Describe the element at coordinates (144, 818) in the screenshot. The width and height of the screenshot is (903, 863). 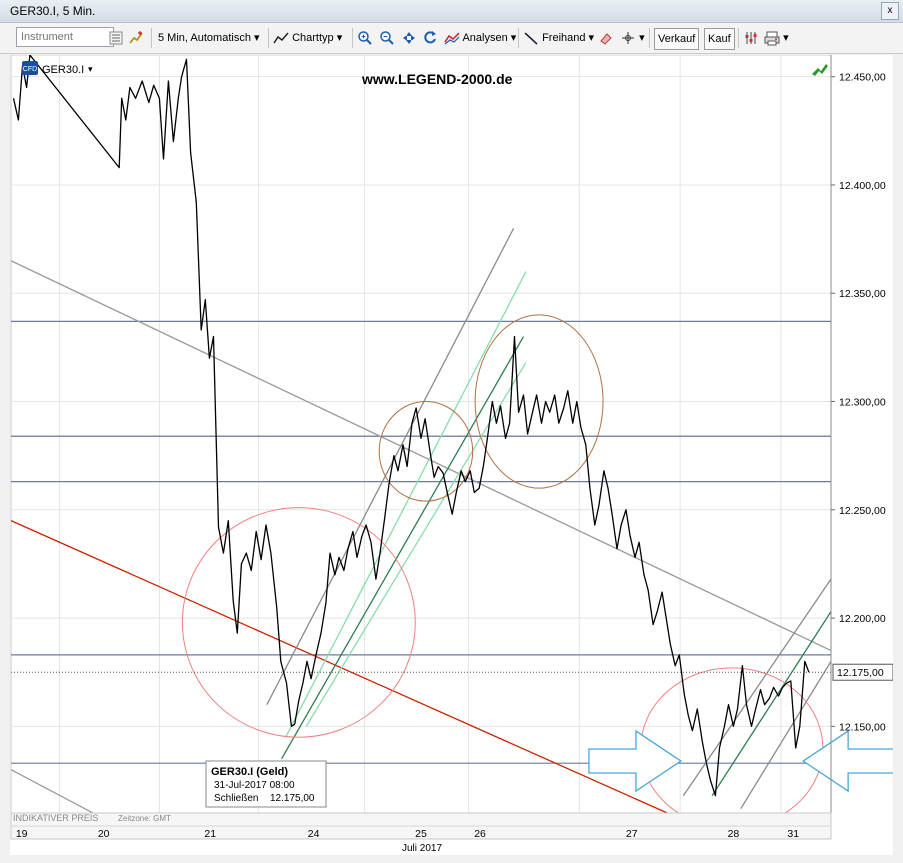
I see `timezone-note: Zeitzone: GMT` at that location.